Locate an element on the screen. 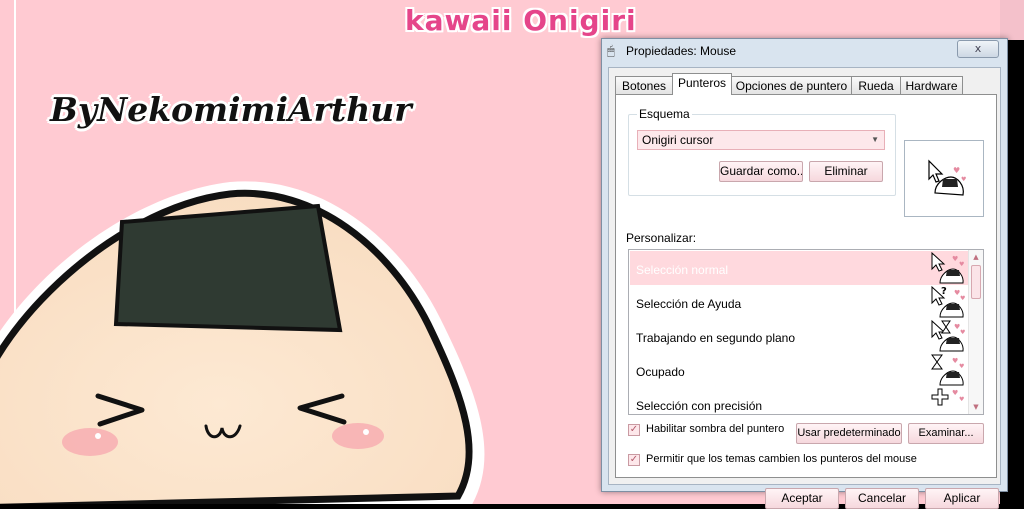 The width and height of the screenshot is (1024, 509). tab-hardware: Hardware is located at coordinates (931, 85).